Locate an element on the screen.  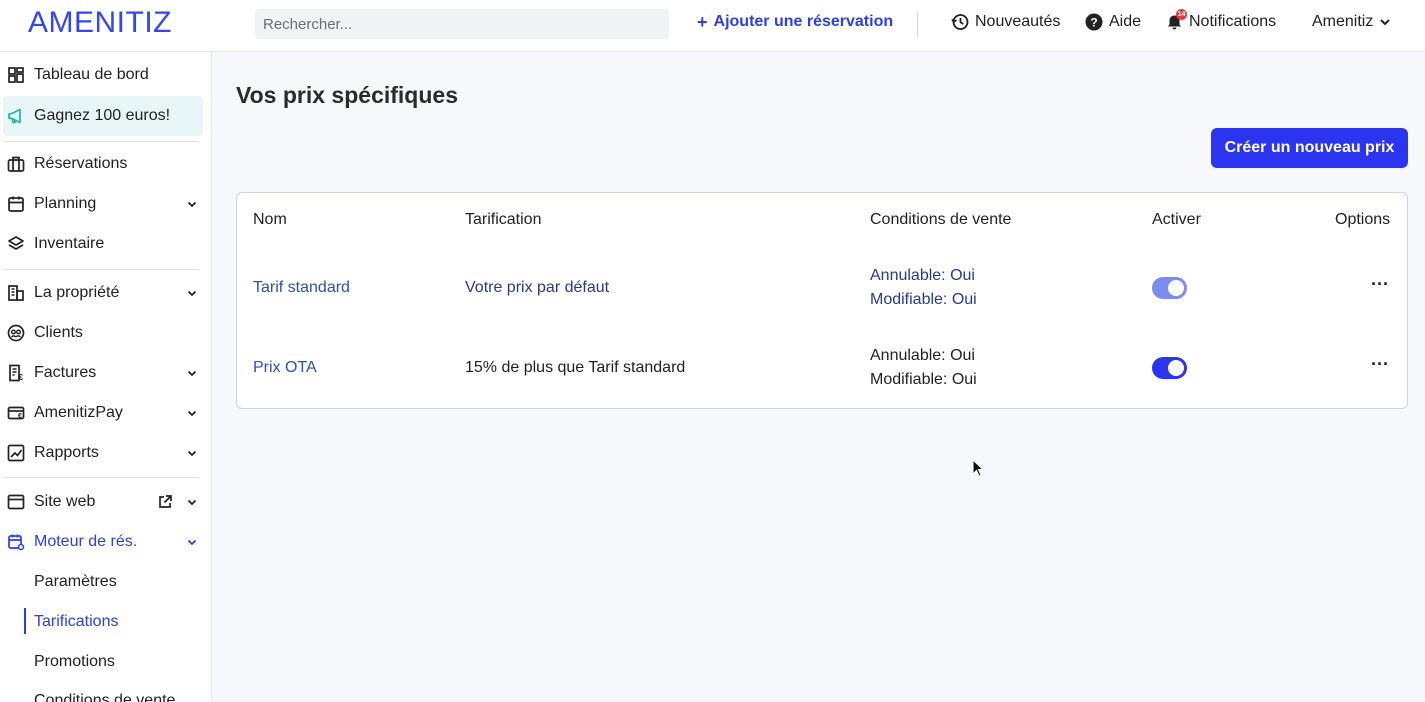
sidebar-item-booking-engine: Moteur de rés. is located at coordinates (105, 542).